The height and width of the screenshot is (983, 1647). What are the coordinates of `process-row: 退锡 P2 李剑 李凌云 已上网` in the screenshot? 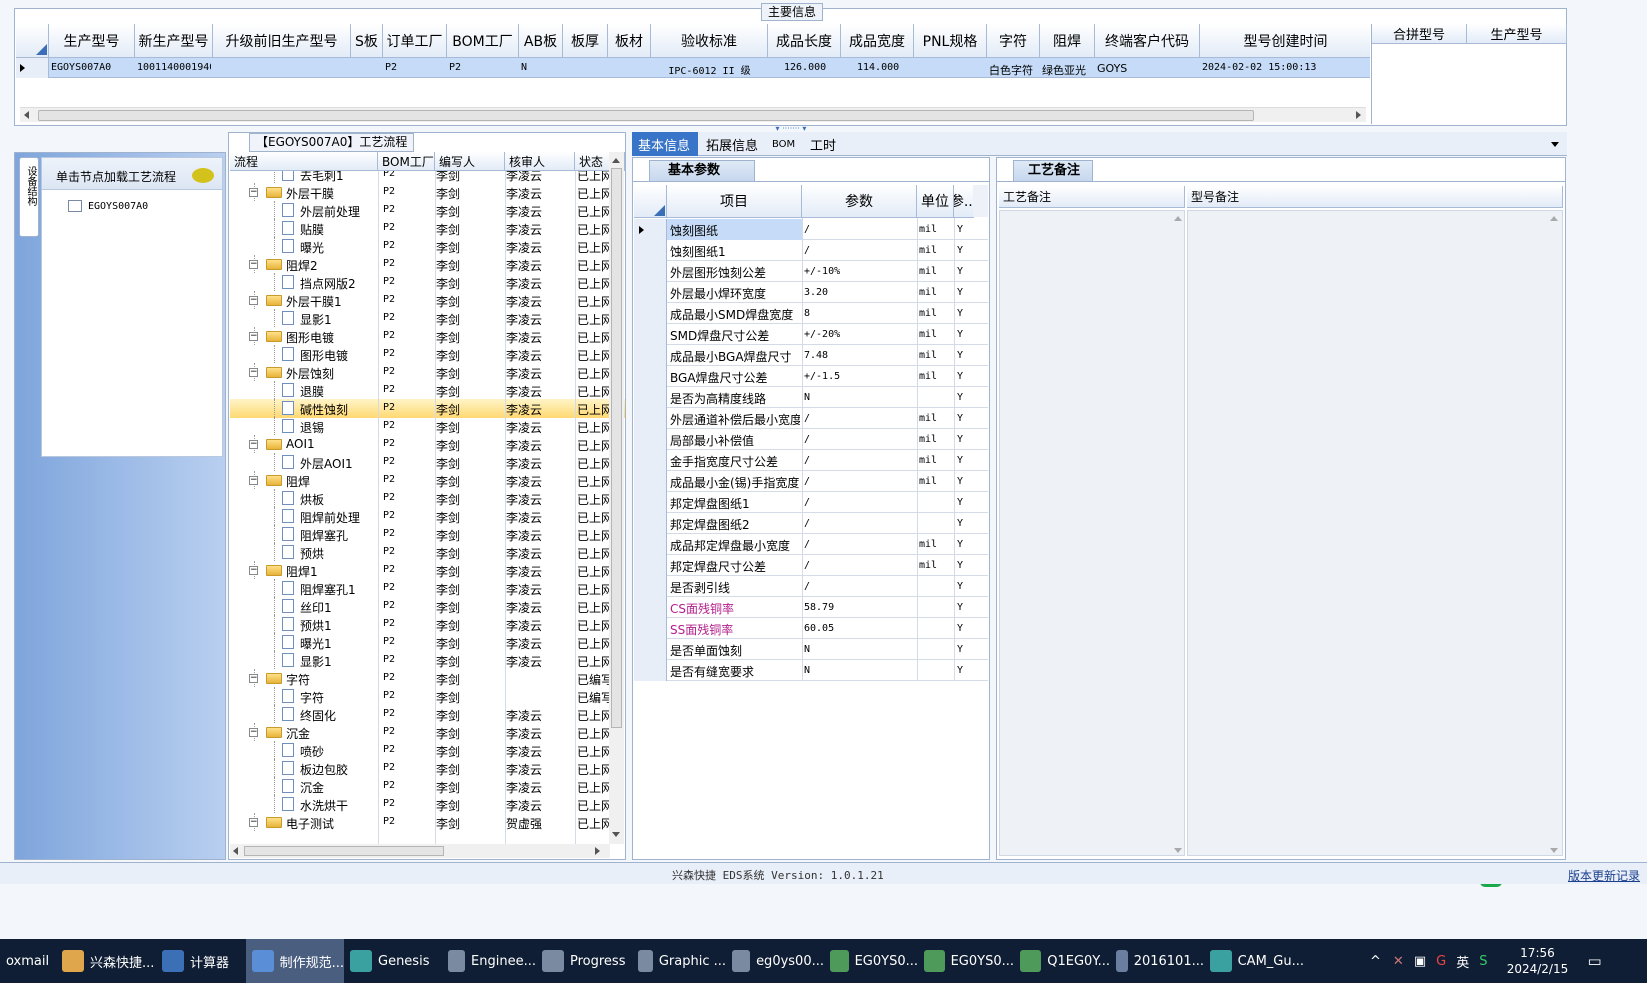 It's located at (427, 426).